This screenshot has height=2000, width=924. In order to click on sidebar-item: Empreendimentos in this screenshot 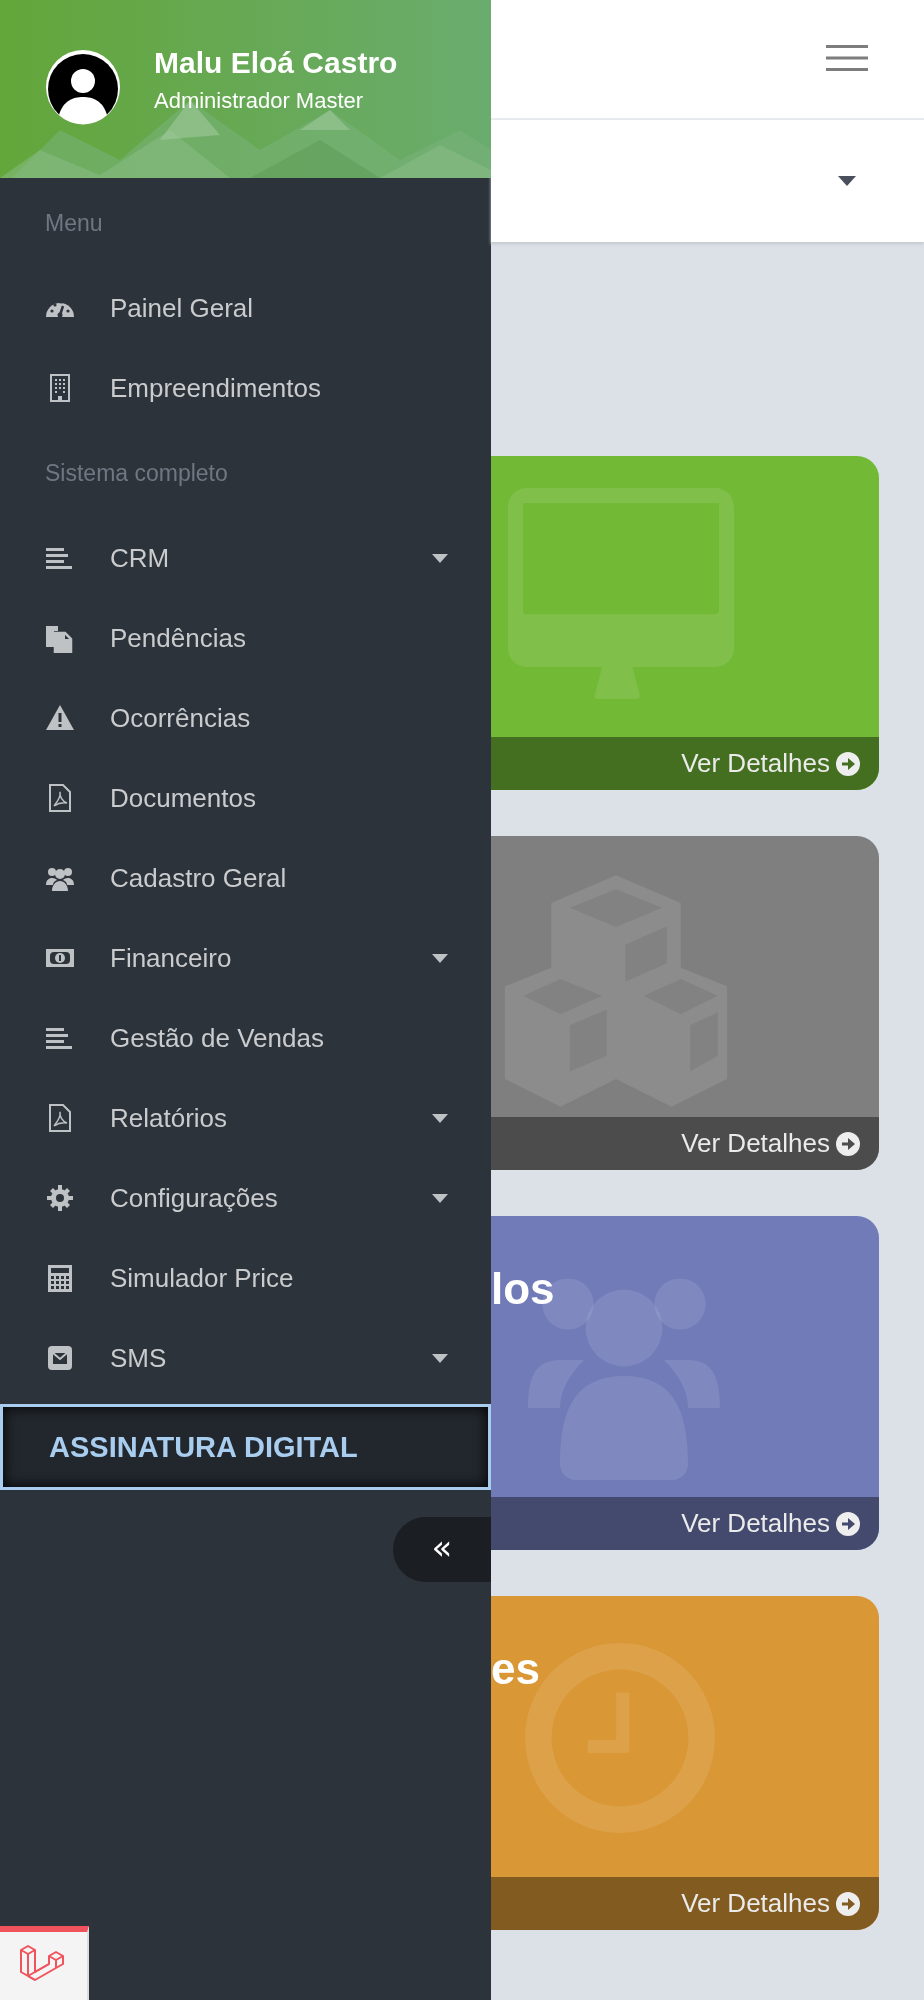, I will do `click(245, 388)`.